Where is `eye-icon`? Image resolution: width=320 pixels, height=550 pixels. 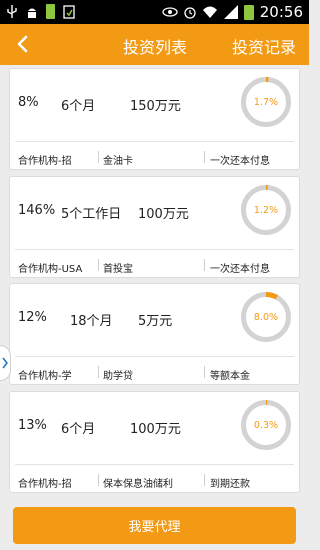
eye-icon is located at coordinates (170, 12).